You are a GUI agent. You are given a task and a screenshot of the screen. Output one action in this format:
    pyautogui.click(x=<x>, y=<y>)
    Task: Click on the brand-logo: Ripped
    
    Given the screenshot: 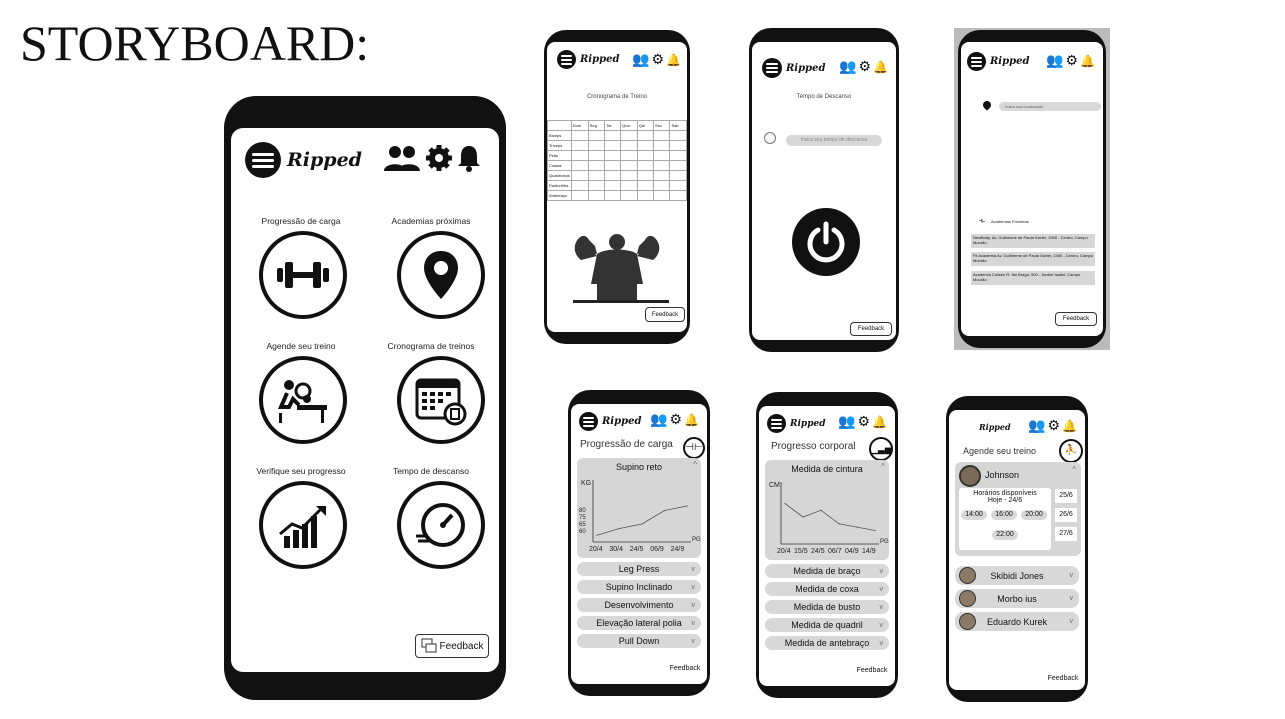 What is the action you would take?
    pyautogui.click(x=1010, y=61)
    